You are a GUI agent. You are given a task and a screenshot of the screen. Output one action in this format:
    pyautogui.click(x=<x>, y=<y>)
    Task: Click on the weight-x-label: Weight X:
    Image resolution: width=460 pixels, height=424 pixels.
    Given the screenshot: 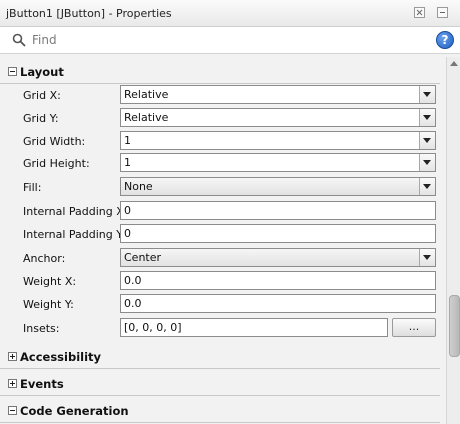 What is the action you would take?
    pyautogui.click(x=50, y=281)
    